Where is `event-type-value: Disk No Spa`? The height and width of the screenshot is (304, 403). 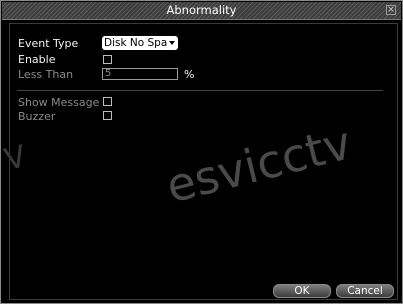
event-type-value: Disk No Spa is located at coordinates (136, 43).